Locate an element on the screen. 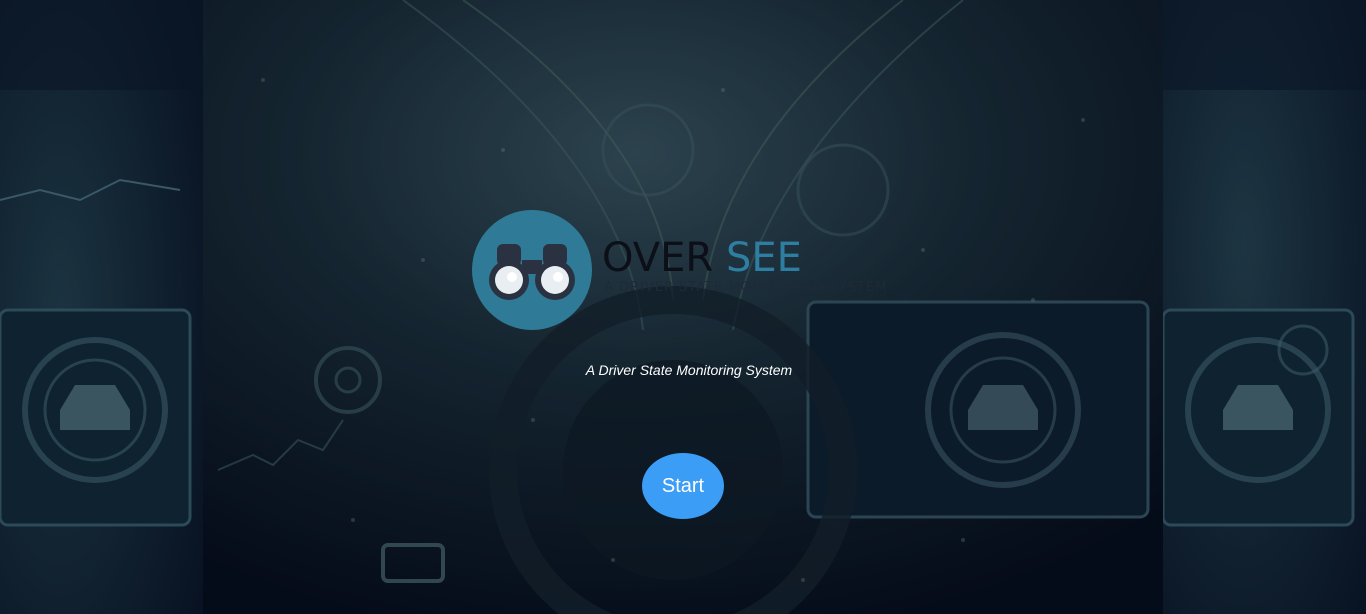  background-tile-left is located at coordinates (101, 307).